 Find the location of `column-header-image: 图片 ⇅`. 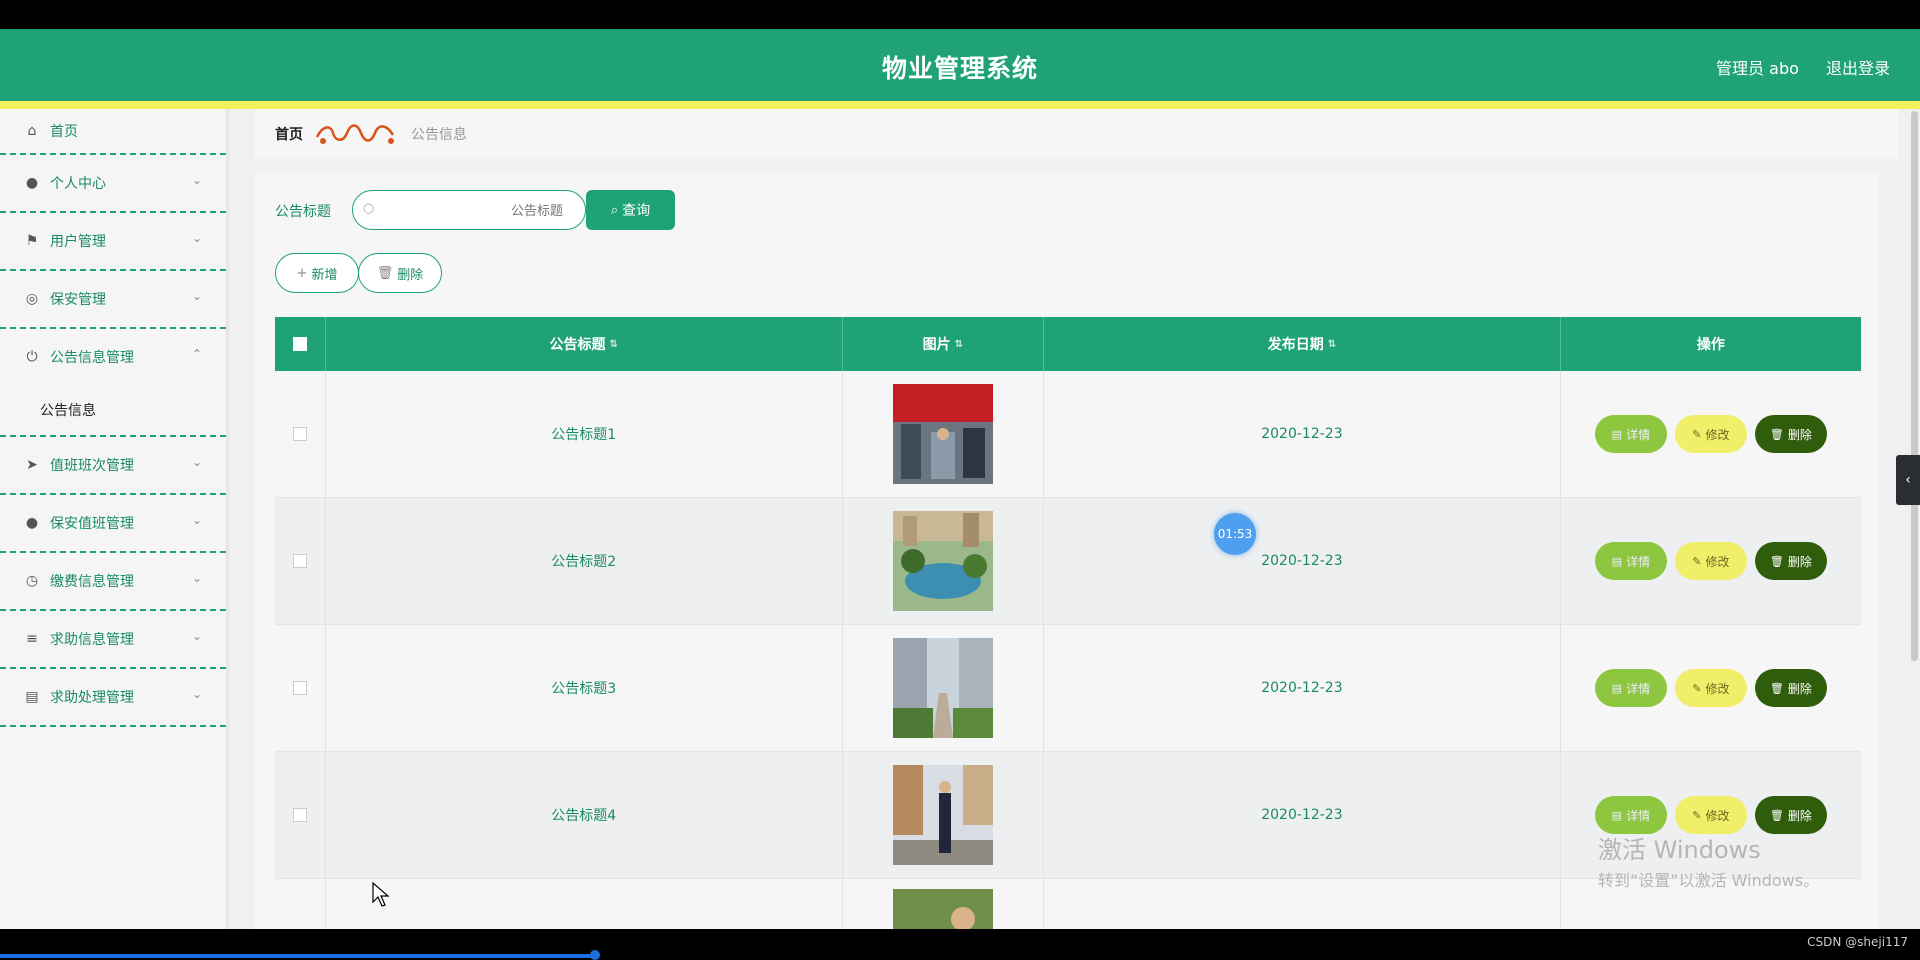

column-header-image: 图片 ⇅ is located at coordinates (944, 344).